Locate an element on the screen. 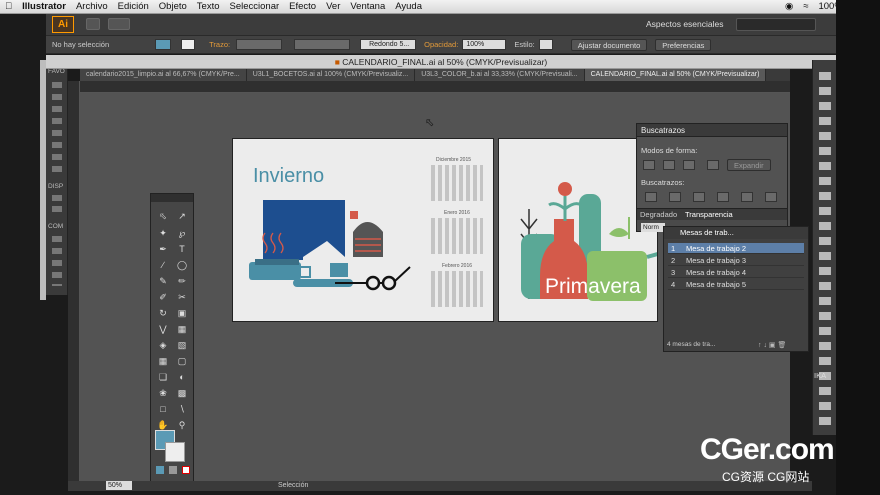 The height and width of the screenshot is (495, 880). menu-texto: Texto is located at coordinates (208, 6).